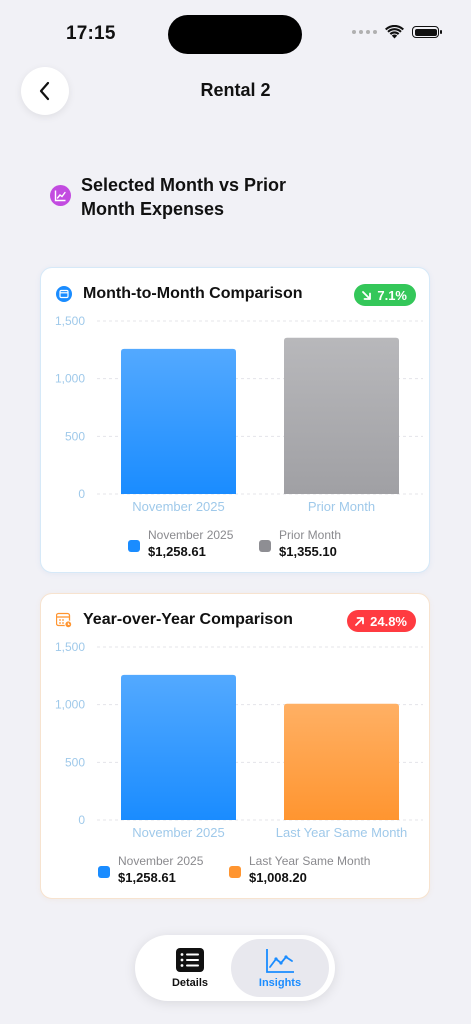  I want to click on tab-label: Insights, so click(280, 983).